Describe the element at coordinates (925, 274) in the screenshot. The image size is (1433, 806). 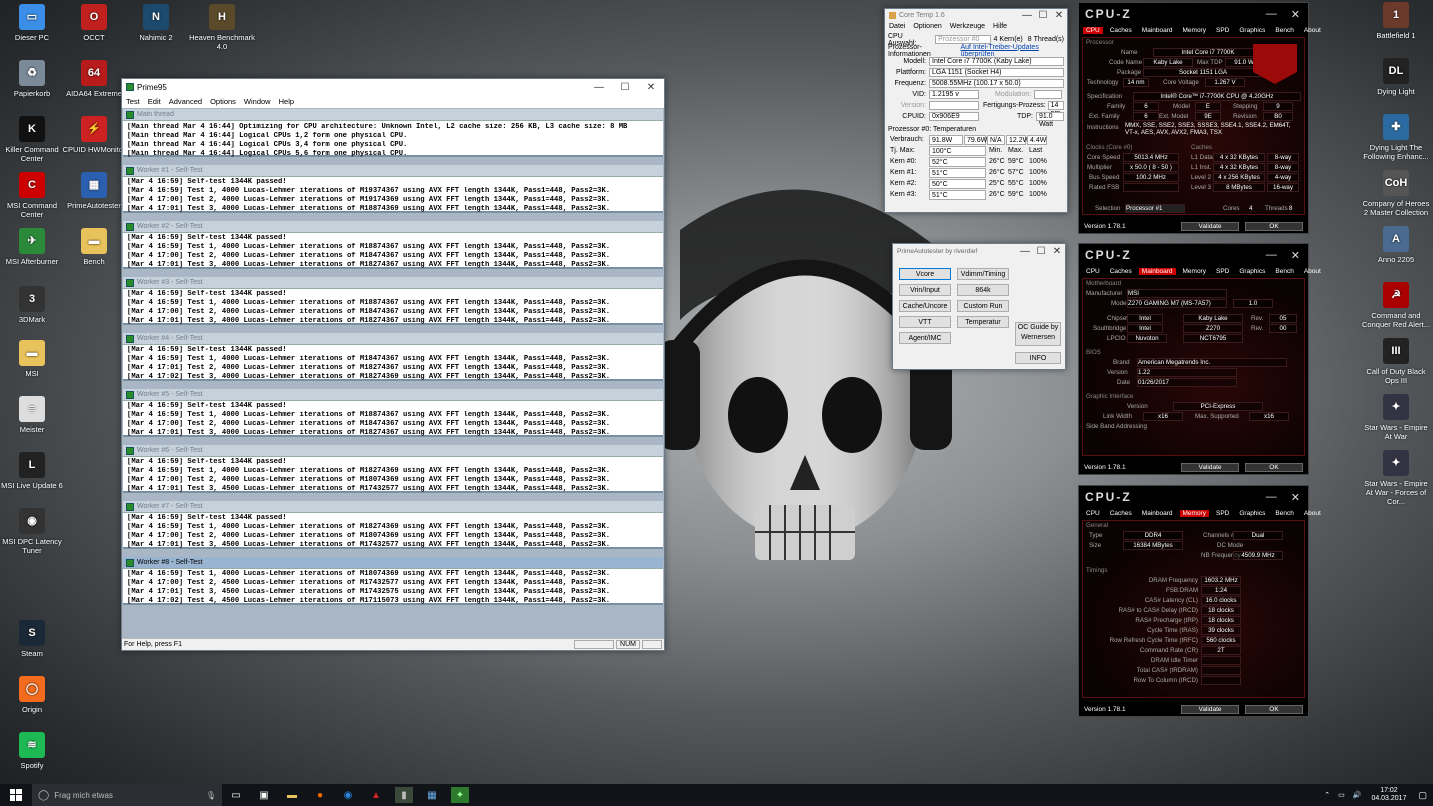
I see `test-button-vcore: Vcore` at that location.